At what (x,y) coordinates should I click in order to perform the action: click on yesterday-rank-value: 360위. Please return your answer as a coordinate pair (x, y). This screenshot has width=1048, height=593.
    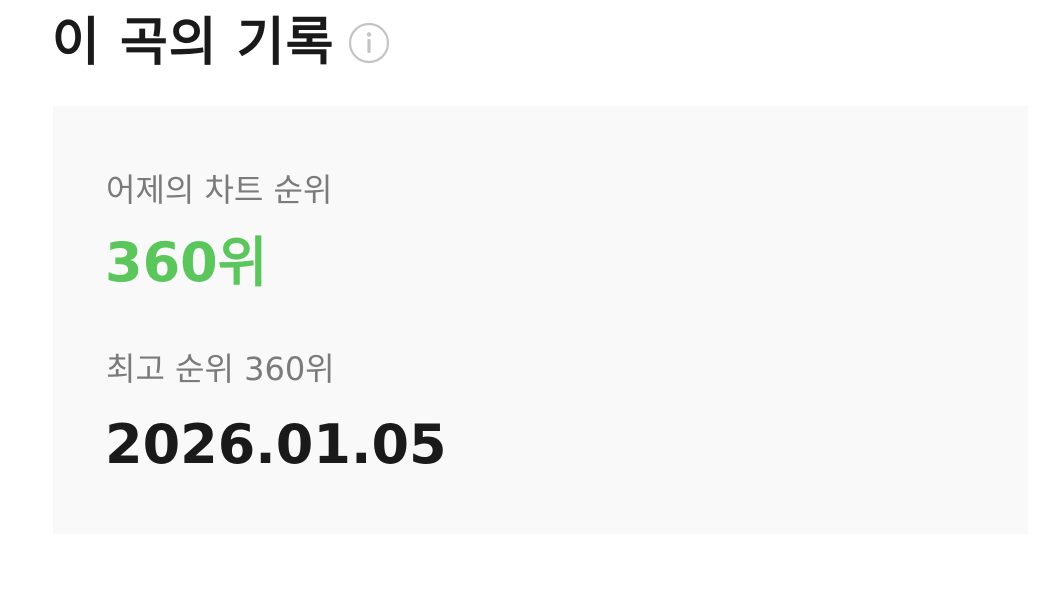
    Looking at the image, I should click on (186, 262).